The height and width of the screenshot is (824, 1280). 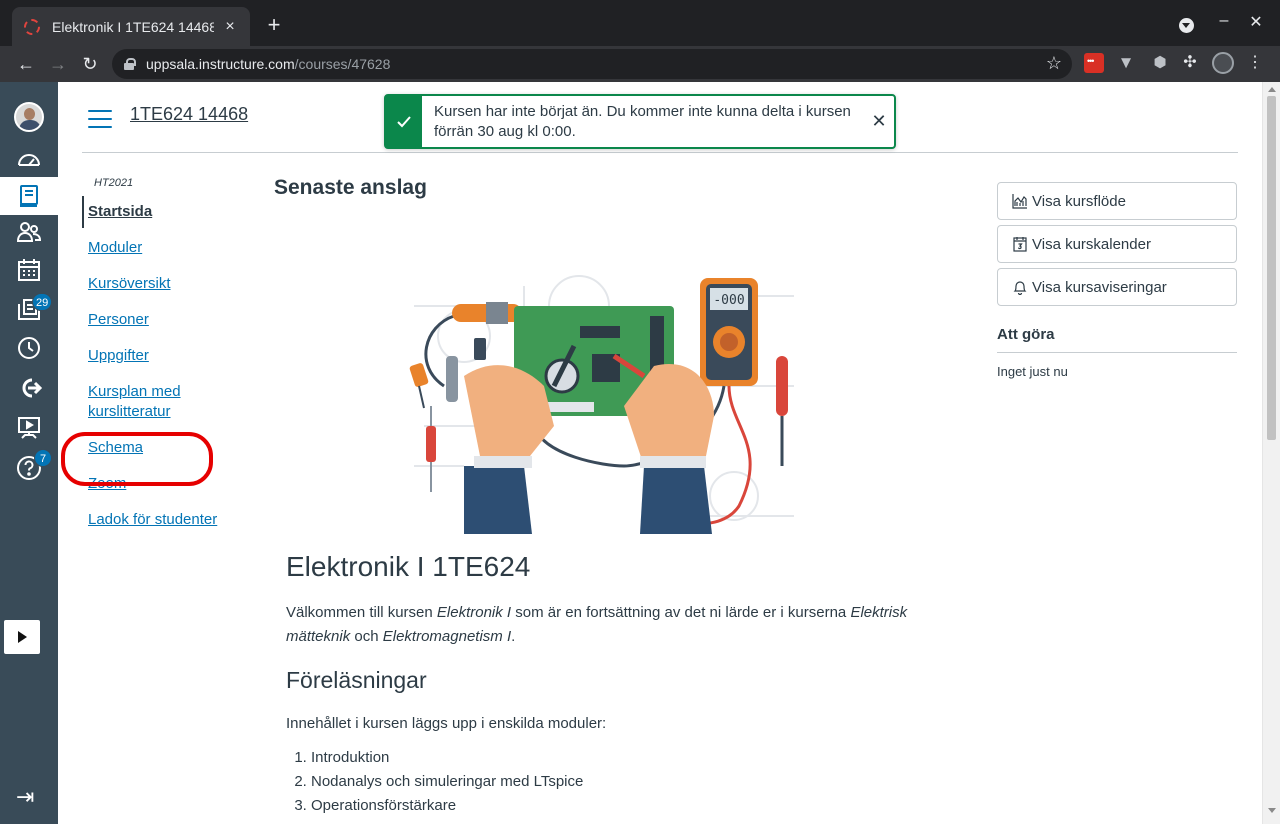 I want to click on view-course-notifications-button: Visa kursaviseringar, so click(x=1117, y=287).